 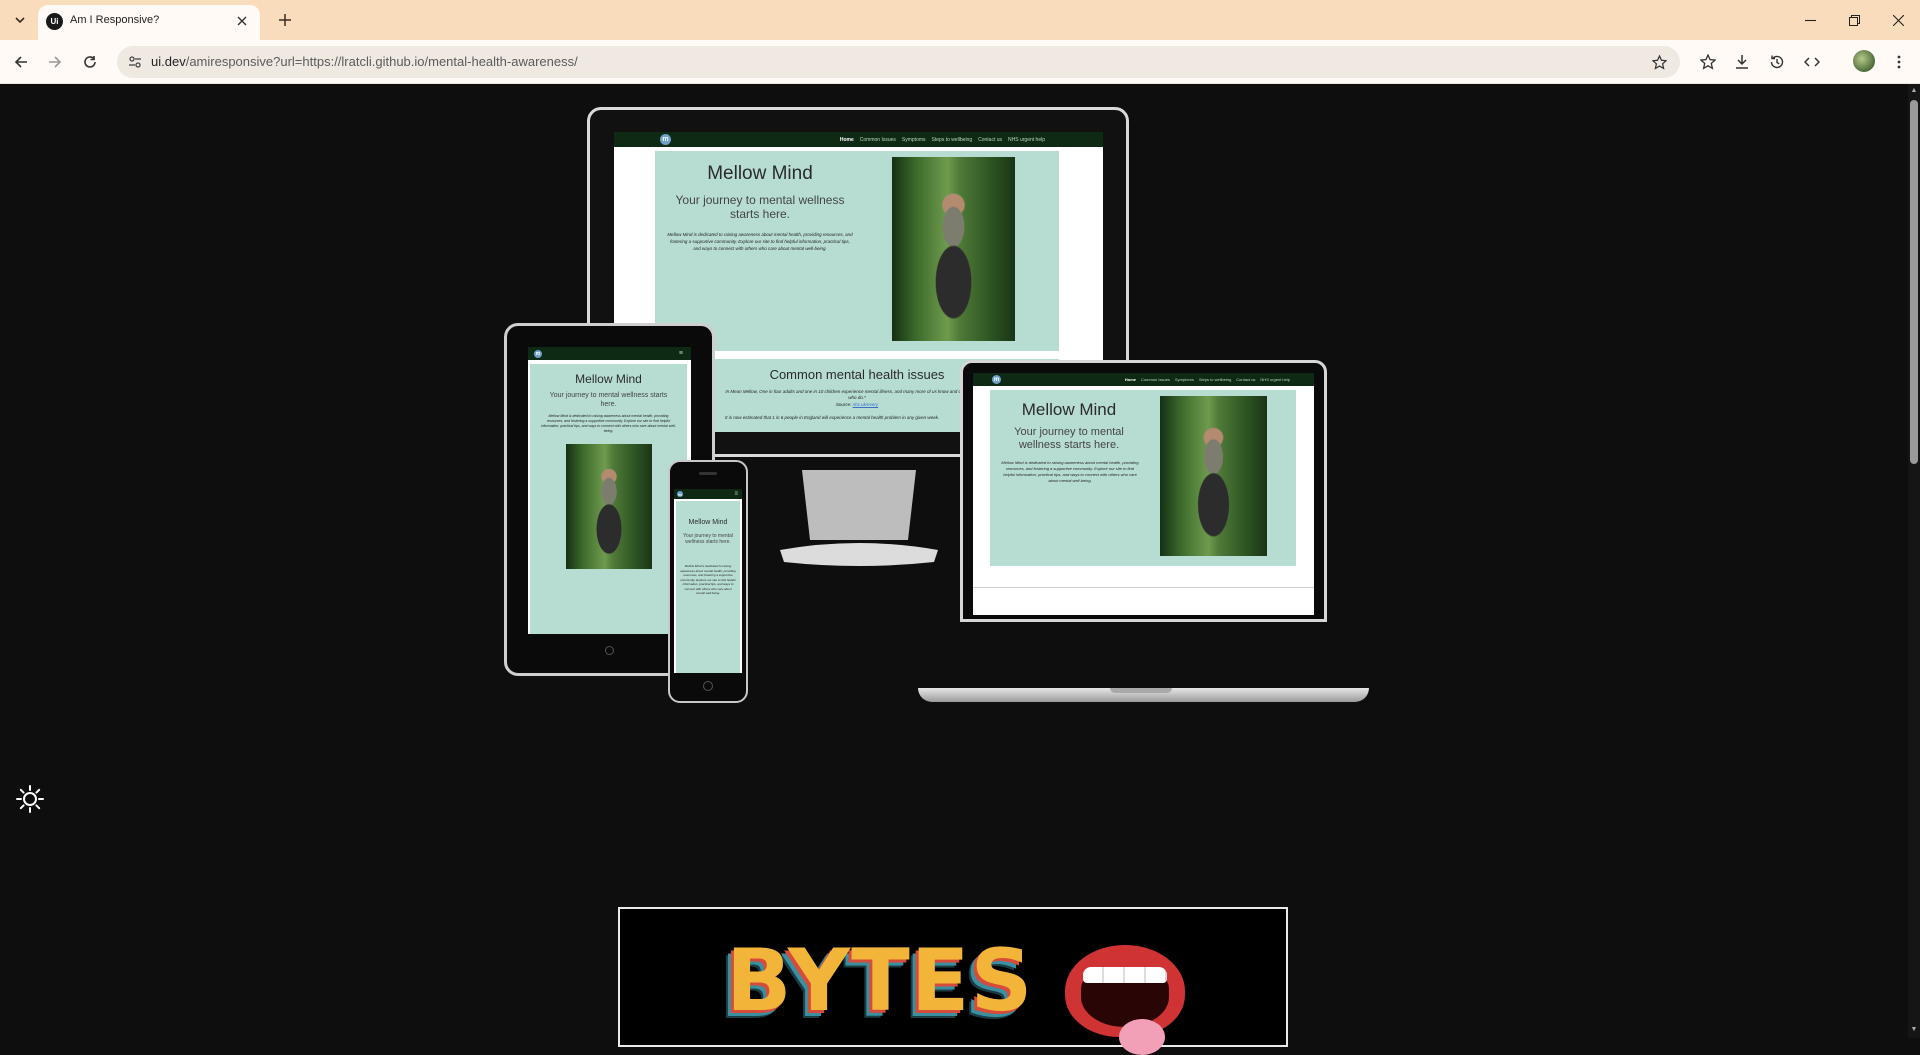 What do you see at coordinates (54, 21) in the screenshot?
I see `ui-dev-favicon-icon: Ui` at bounding box center [54, 21].